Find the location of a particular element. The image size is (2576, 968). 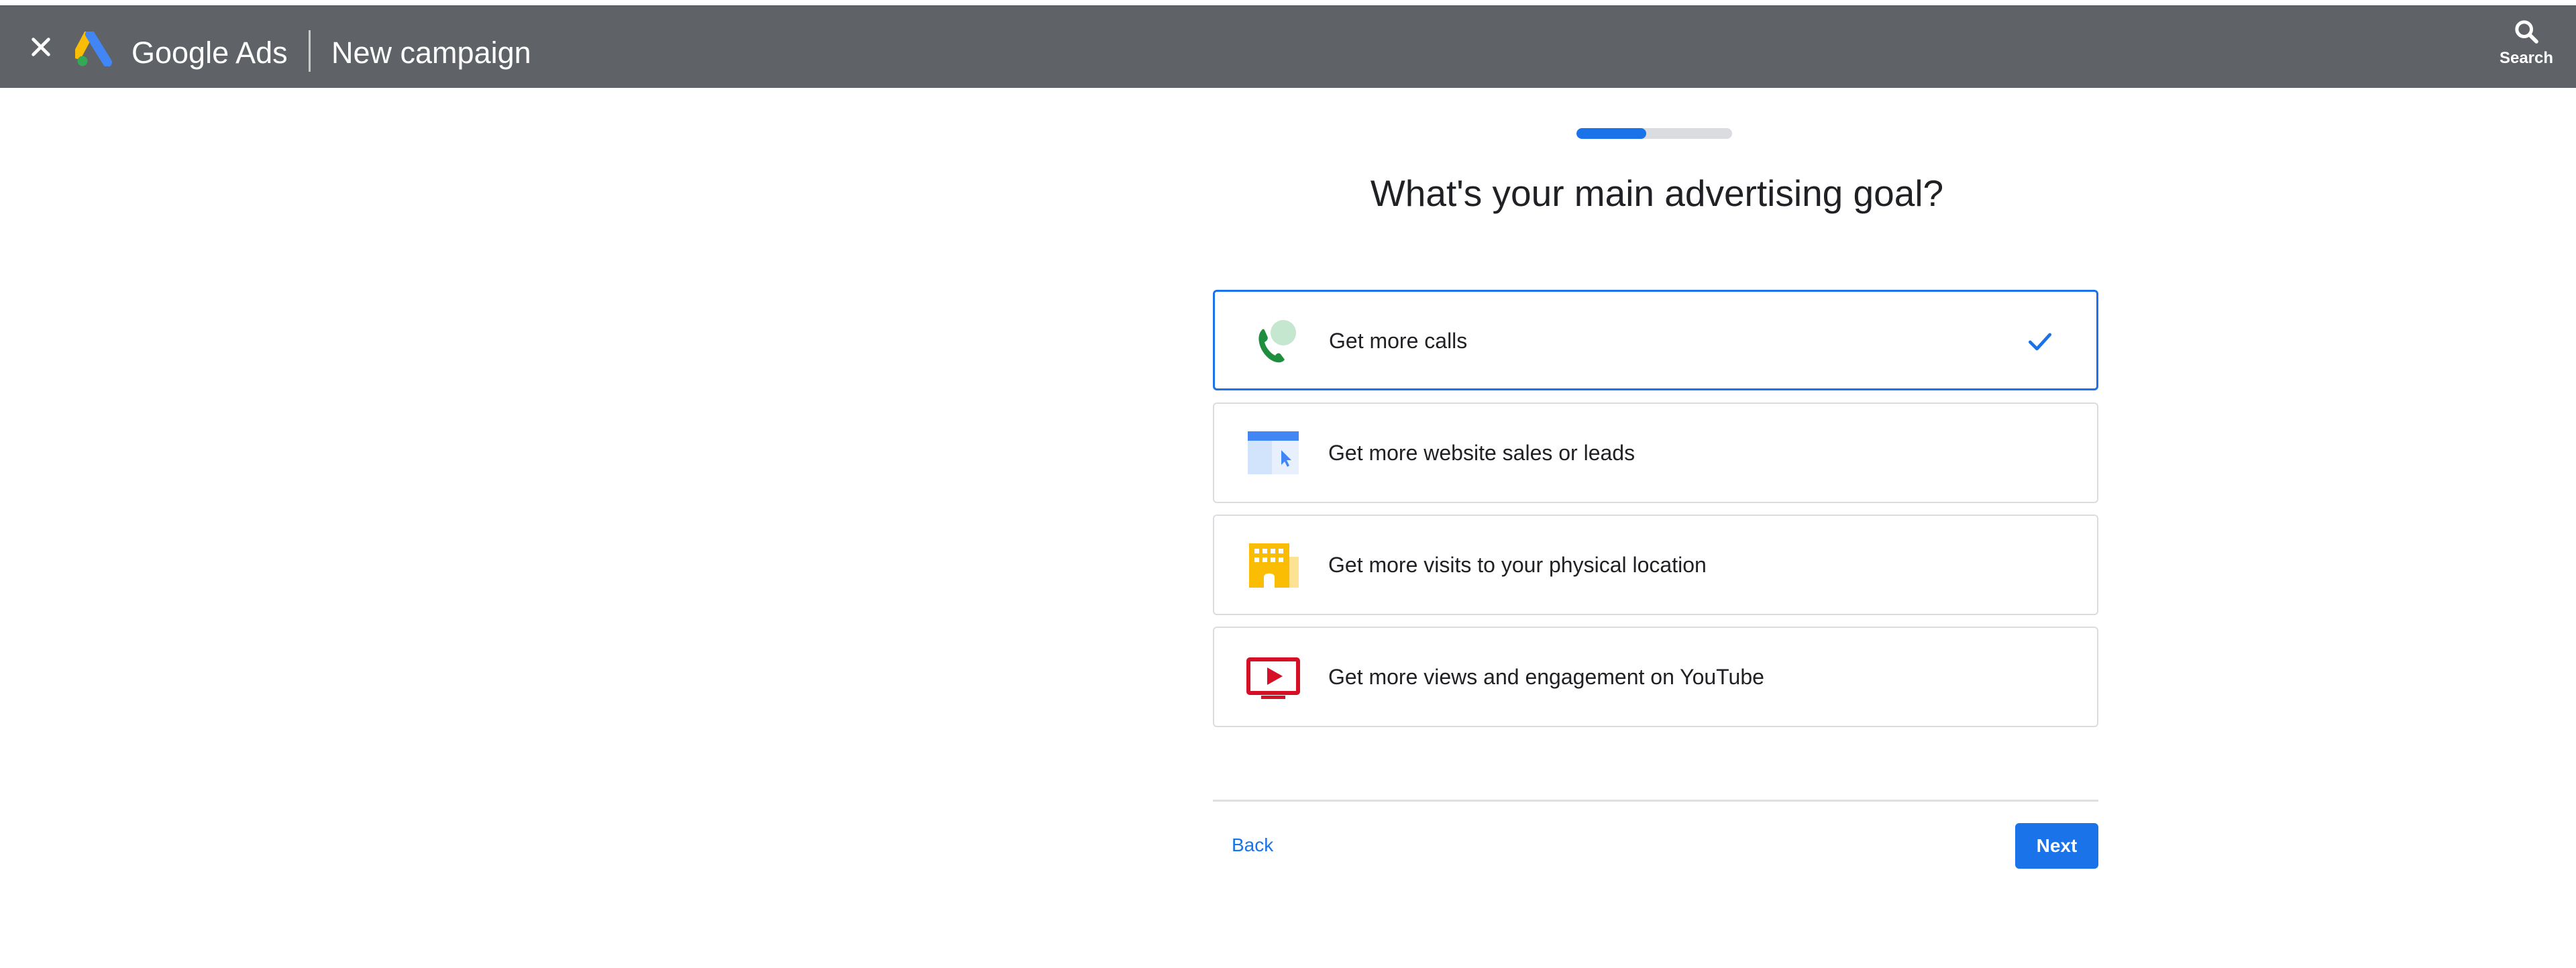

footer-divider is located at coordinates (1655, 801).